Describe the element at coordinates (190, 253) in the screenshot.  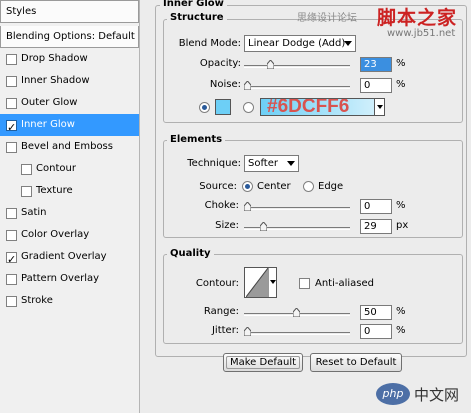
I see `quality-title: Quality` at that location.